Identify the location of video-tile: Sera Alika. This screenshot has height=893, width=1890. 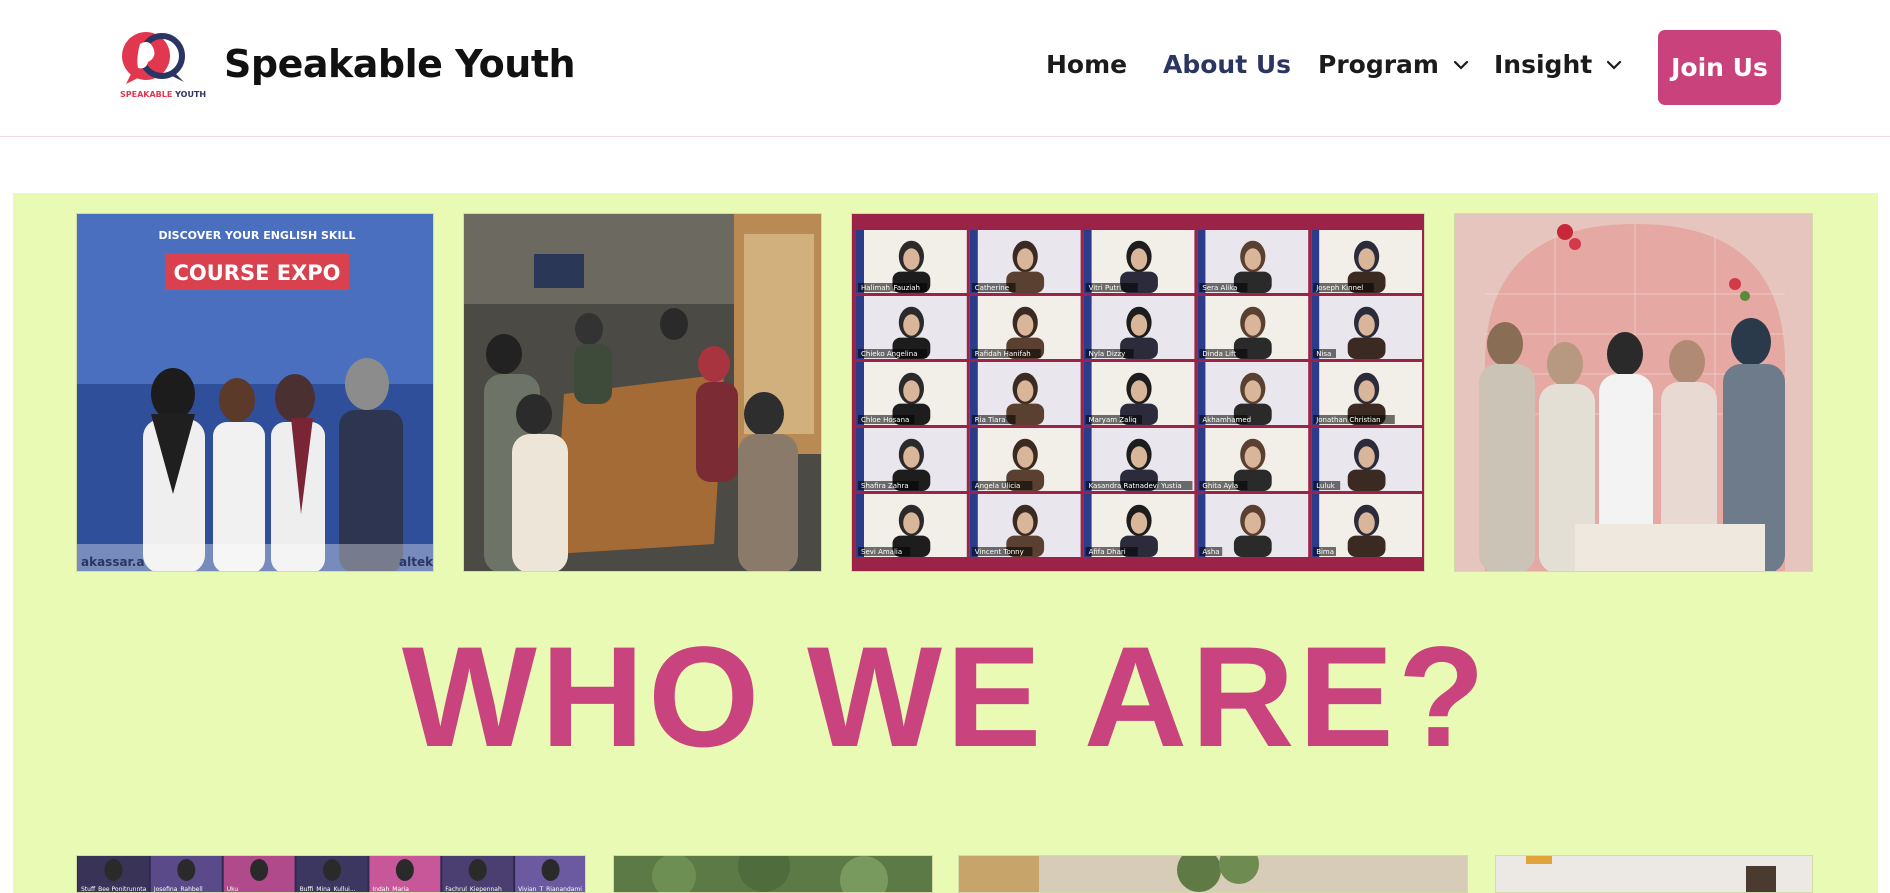
(1253, 261).